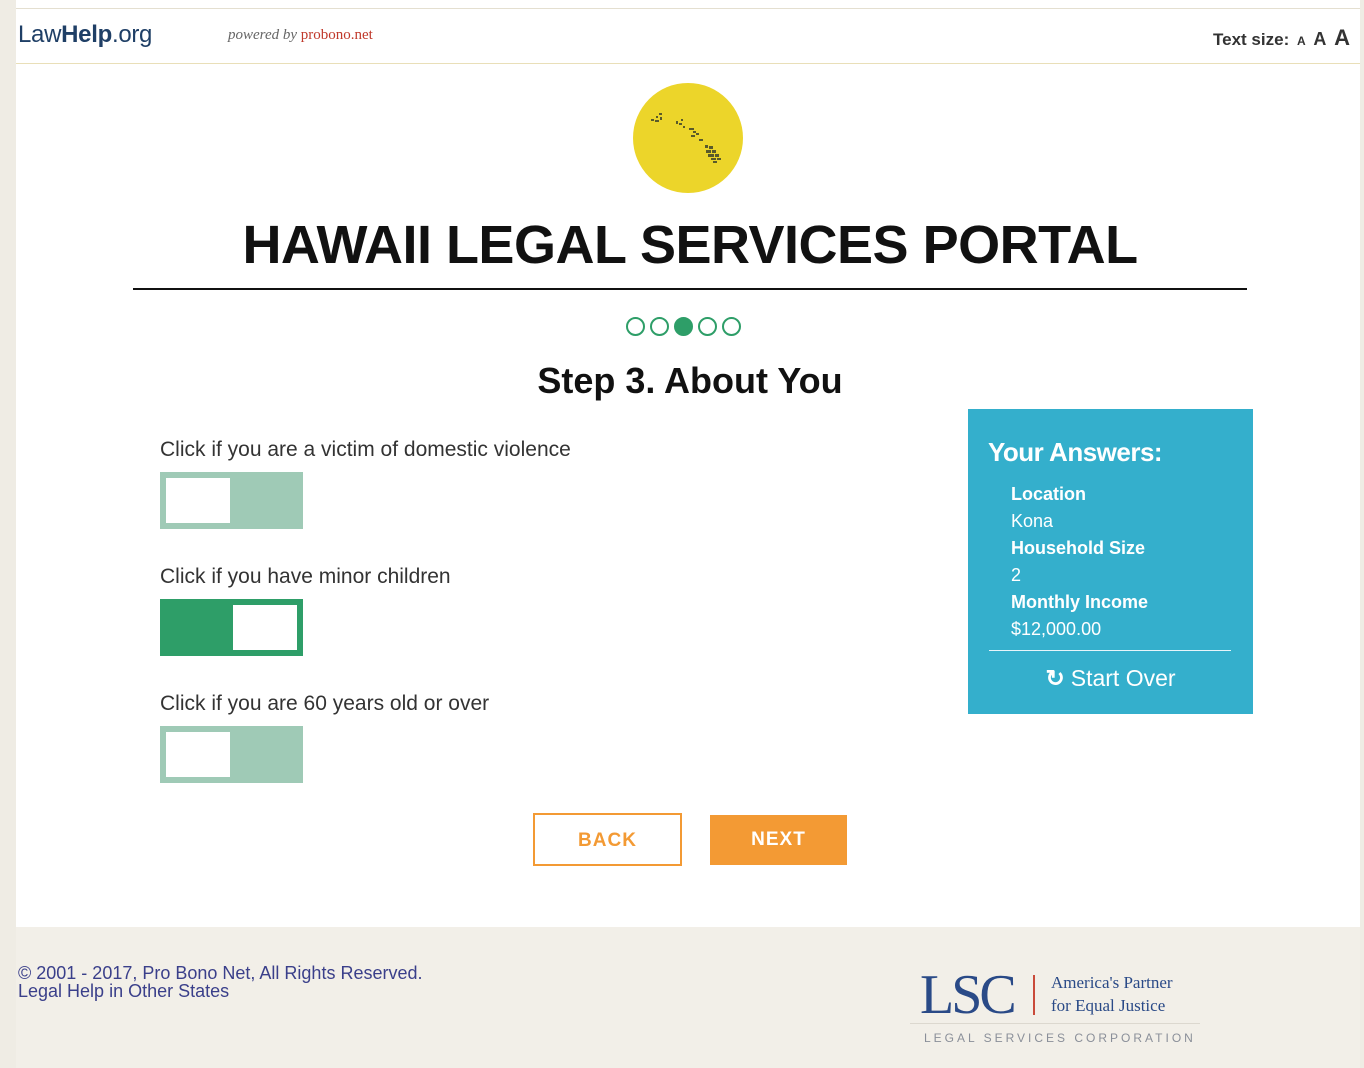 The height and width of the screenshot is (1068, 1364). What do you see at coordinates (778, 840) in the screenshot?
I see `next-button: NEXT` at bounding box center [778, 840].